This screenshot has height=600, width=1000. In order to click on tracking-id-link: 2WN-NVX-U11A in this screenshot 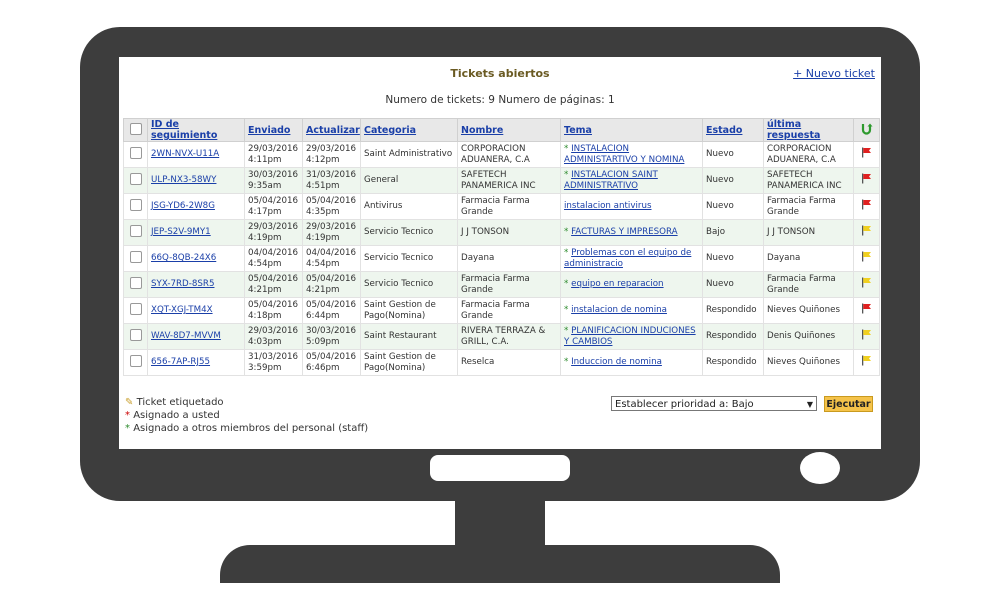, I will do `click(196, 154)`.